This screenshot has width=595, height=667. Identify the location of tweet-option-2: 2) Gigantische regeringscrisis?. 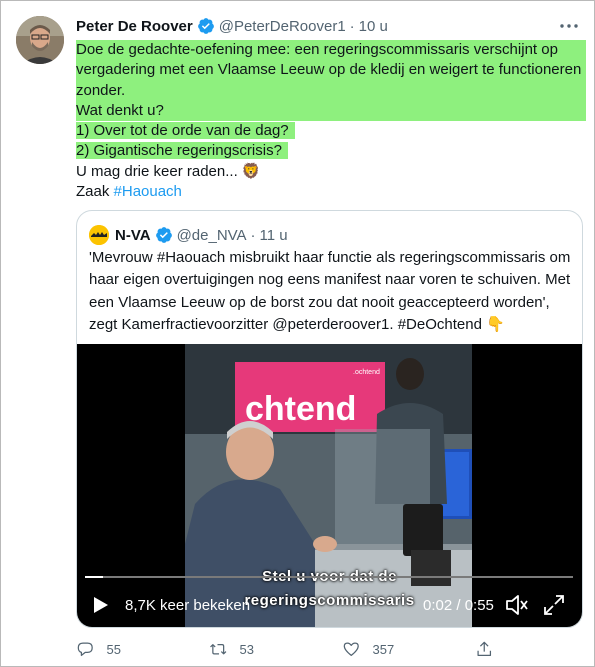
(182, 151).